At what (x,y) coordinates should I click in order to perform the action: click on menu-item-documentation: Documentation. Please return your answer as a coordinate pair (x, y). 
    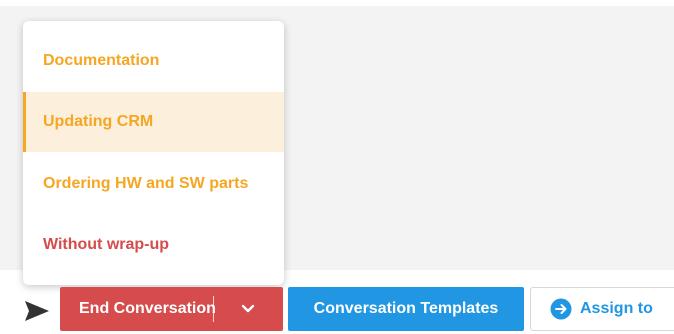
    Looking at the image, I should click on (153, 61).